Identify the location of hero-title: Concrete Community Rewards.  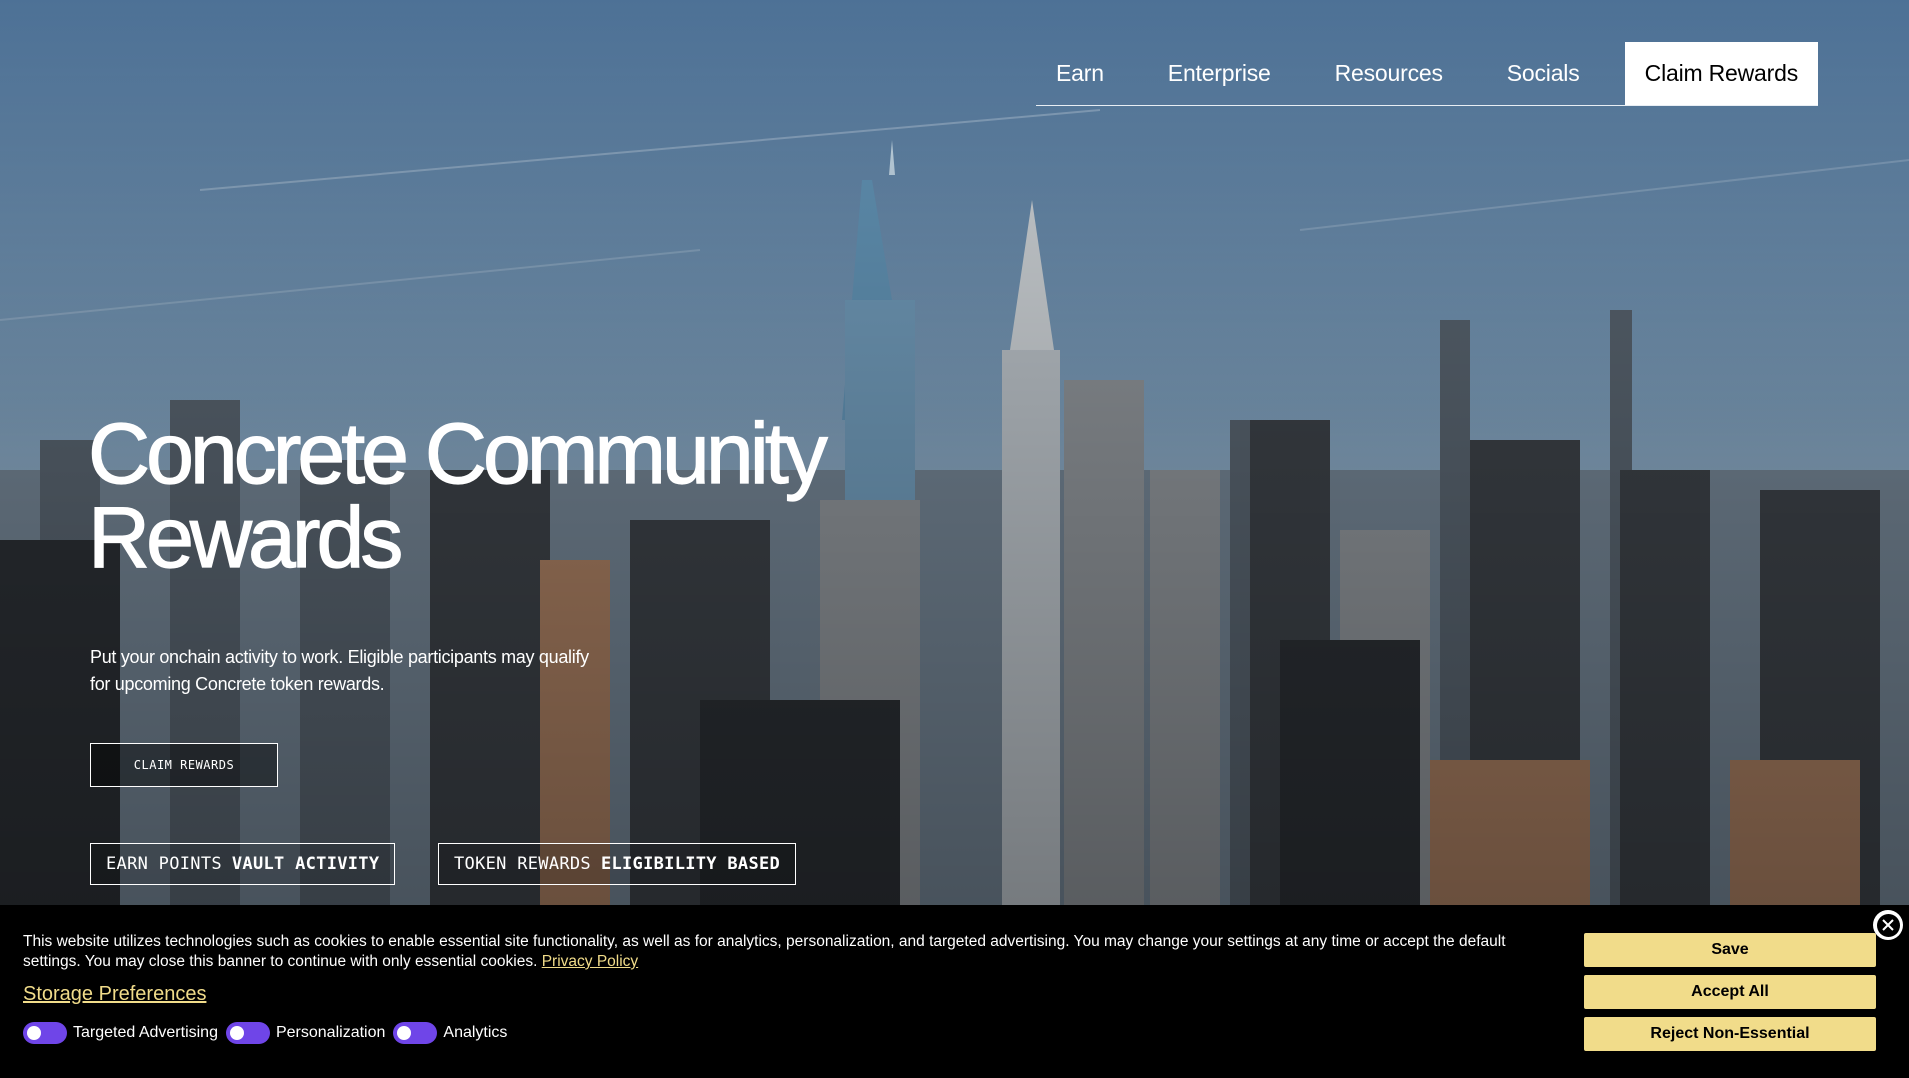
(457, 495).